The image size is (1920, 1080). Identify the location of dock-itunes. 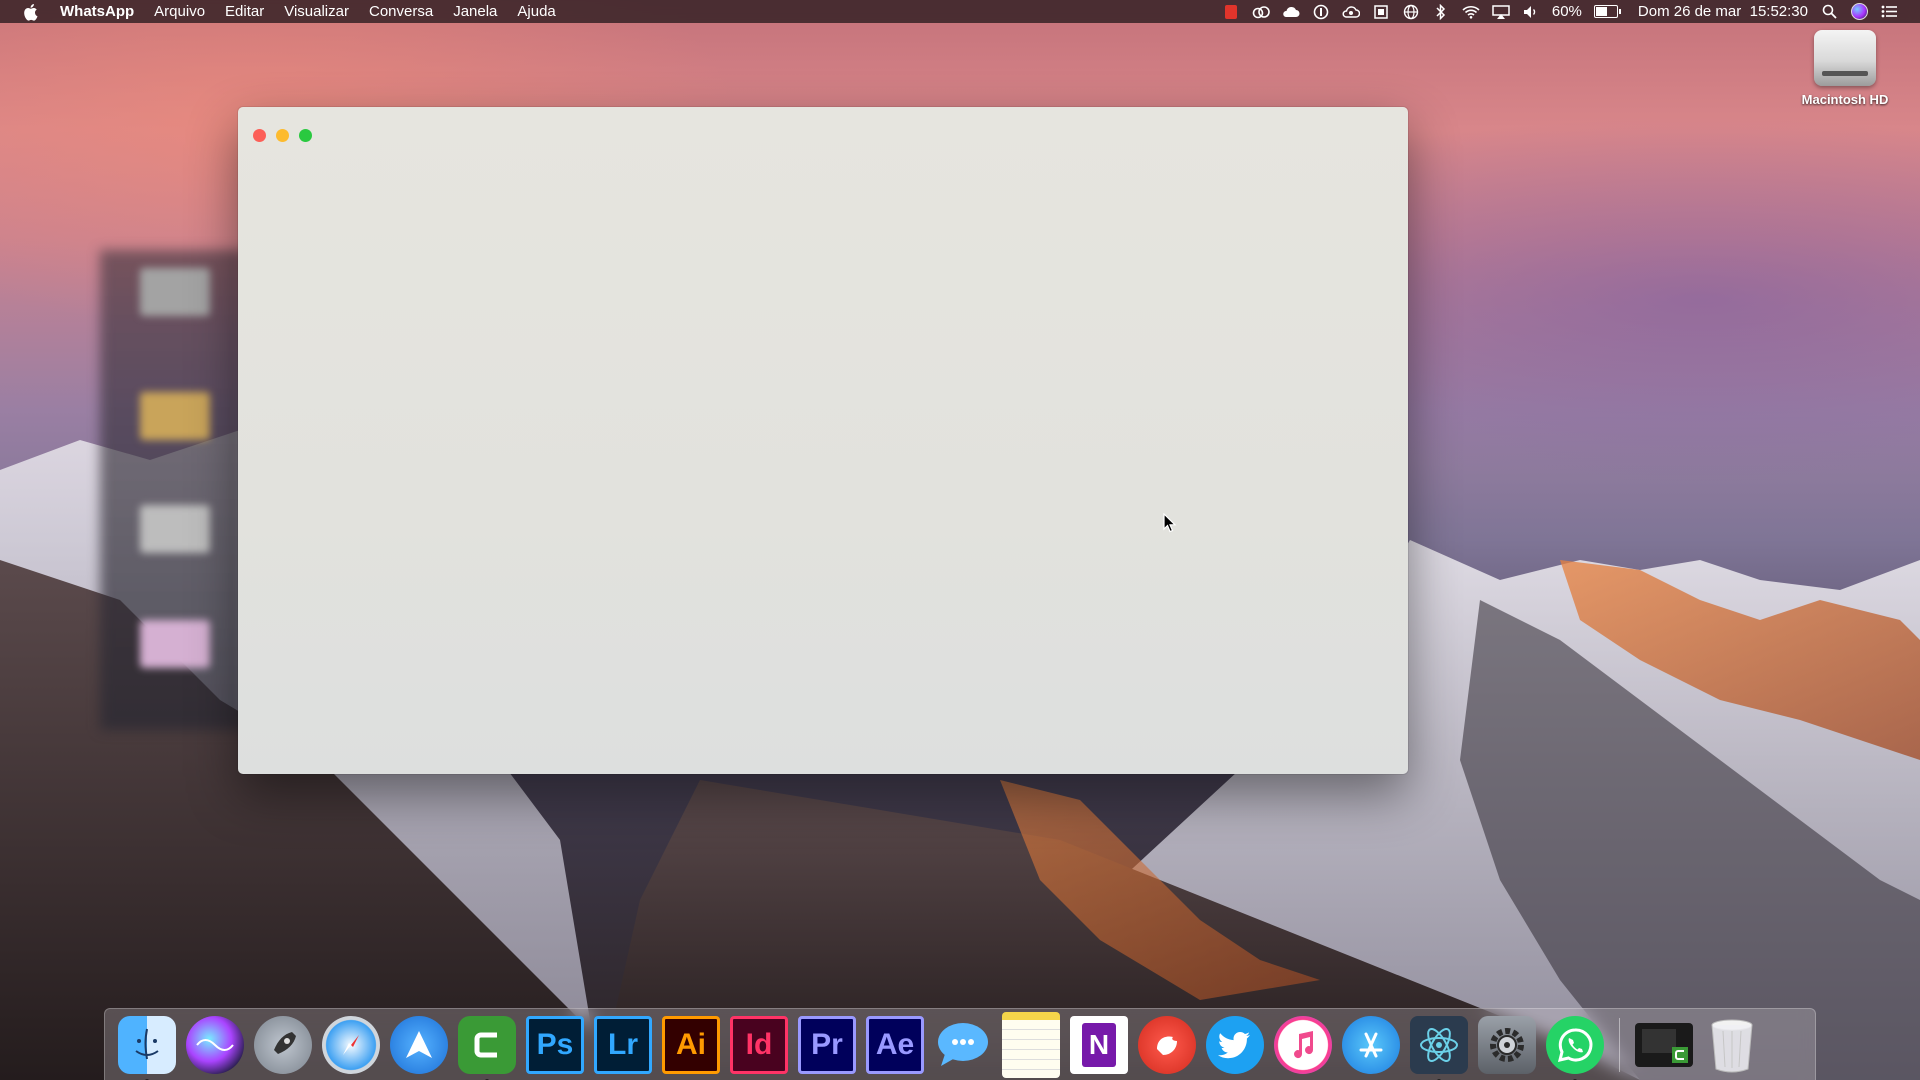
(1303, 1044).